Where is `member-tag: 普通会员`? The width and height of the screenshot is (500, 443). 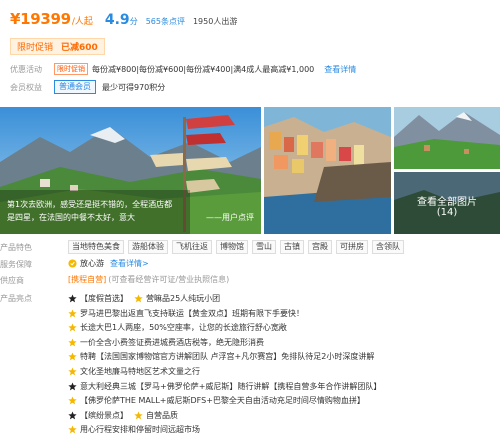 member-tag: 普通会员 is located at coordinates (75, 87).